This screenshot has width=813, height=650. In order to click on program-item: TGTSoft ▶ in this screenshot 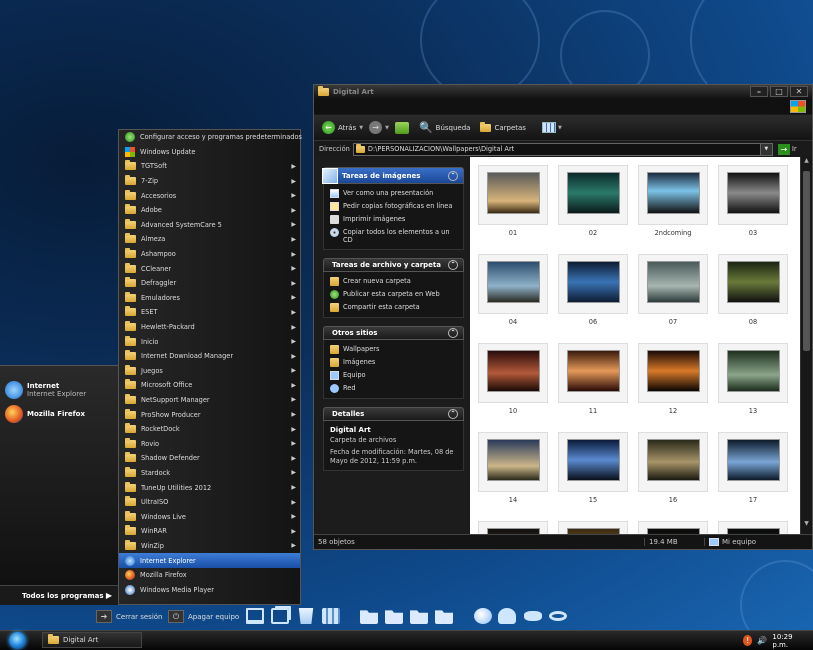, I will do `click(209, 166)`.